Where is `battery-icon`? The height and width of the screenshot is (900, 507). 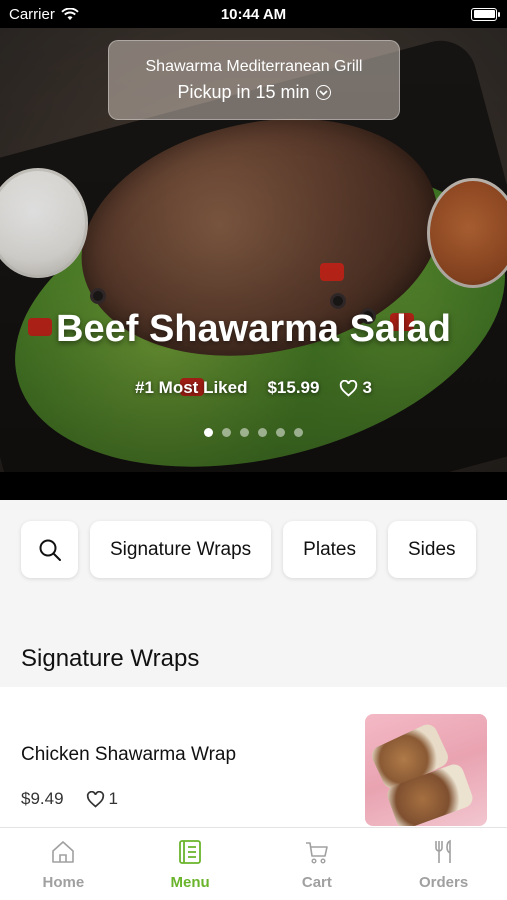
battery-icon is located at coordinates (485, 14).